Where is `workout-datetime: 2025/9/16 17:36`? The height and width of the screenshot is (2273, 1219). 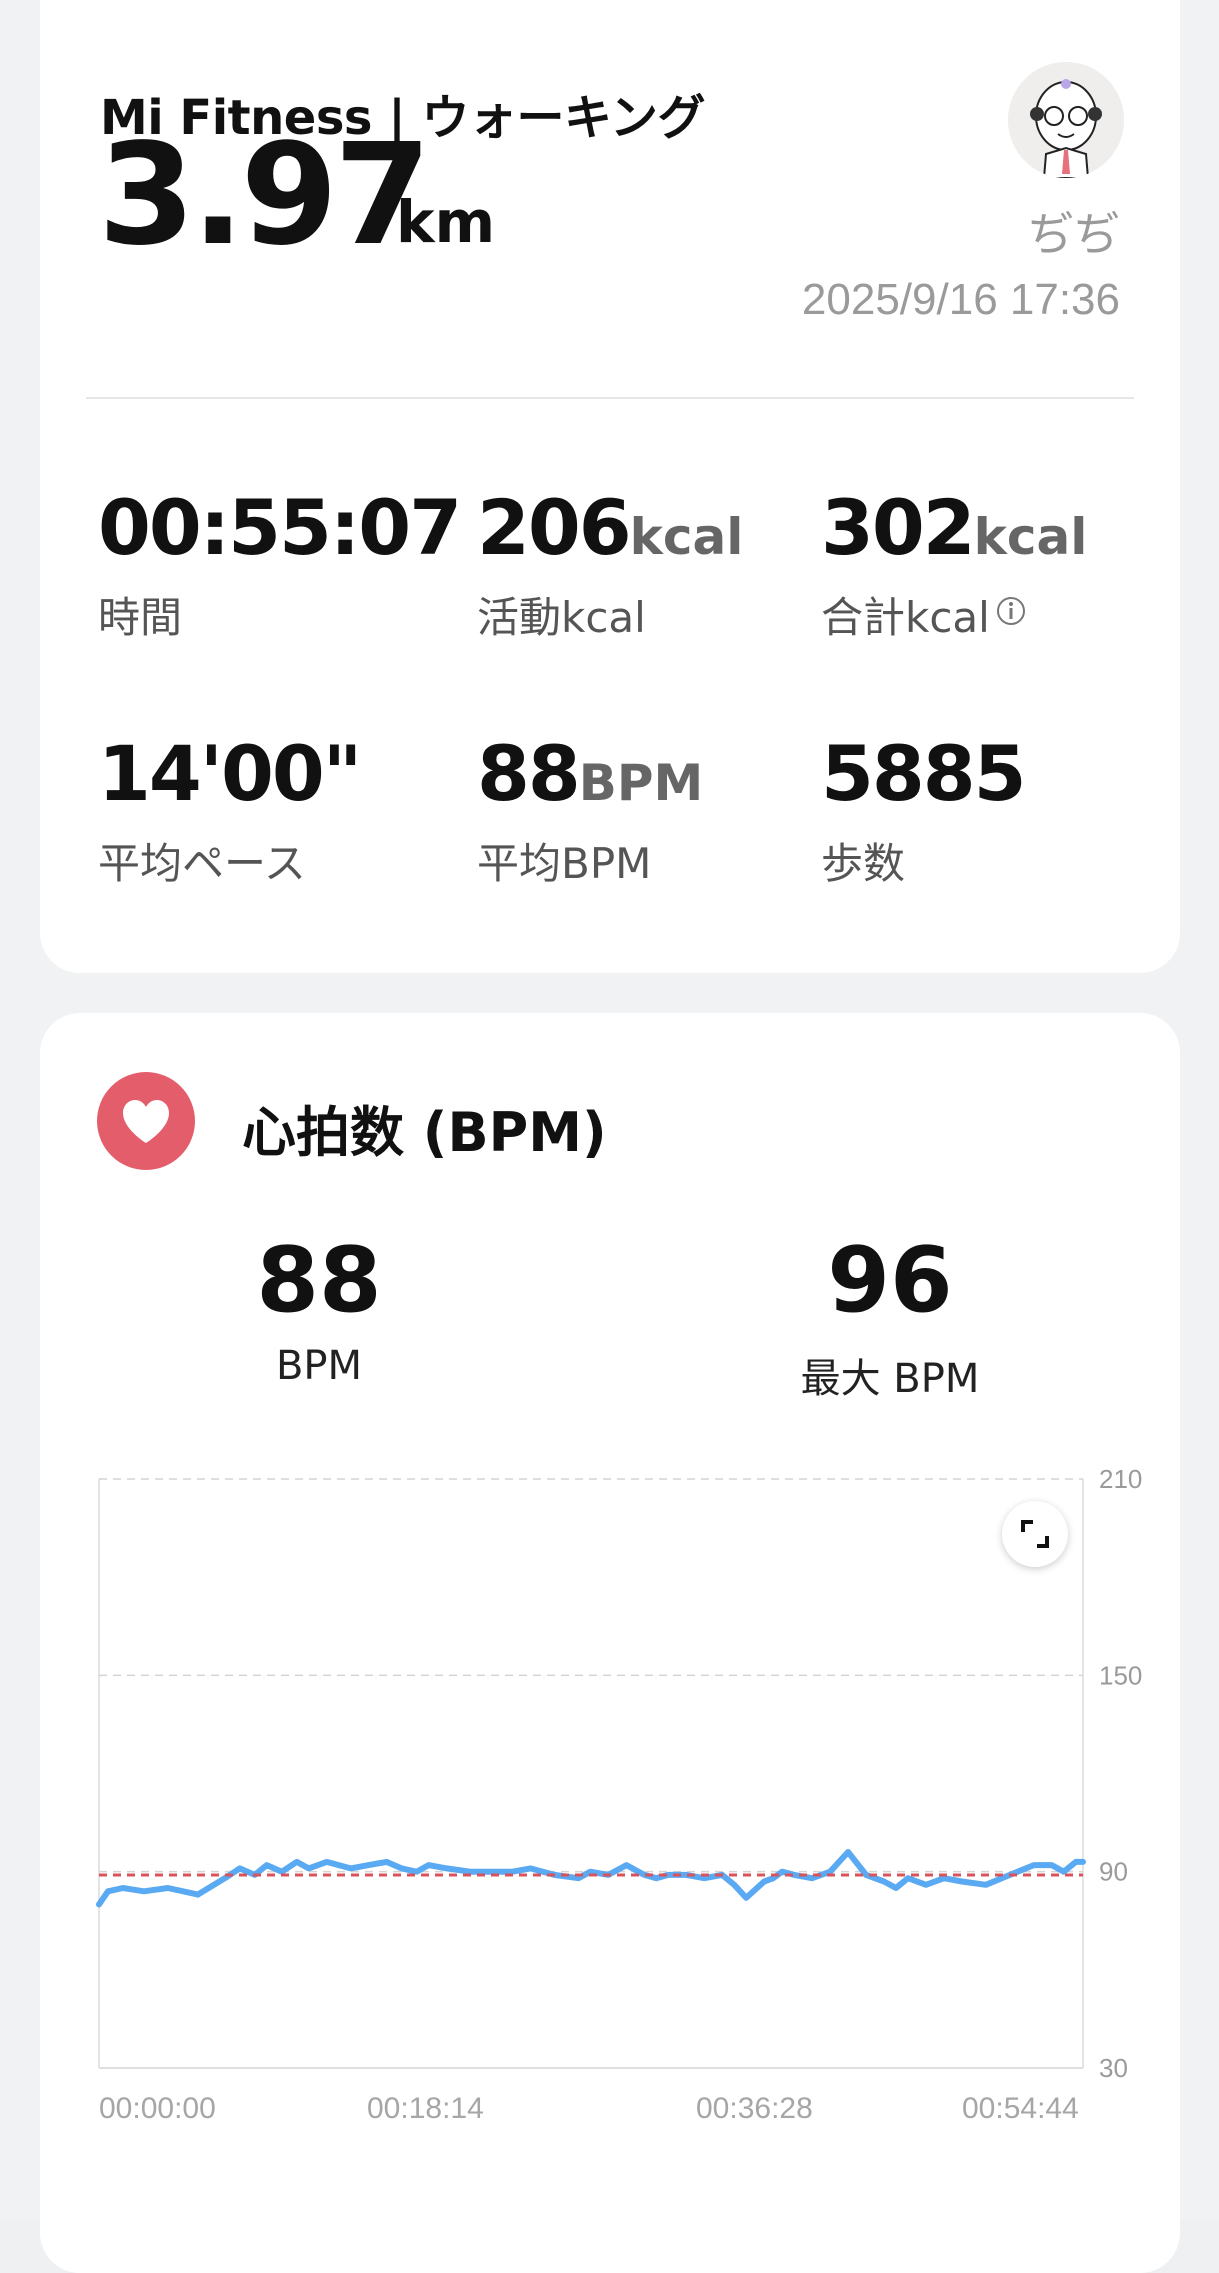
workout-datetime: 2025/9/16 17:36 is located at coordinates (960, 299).